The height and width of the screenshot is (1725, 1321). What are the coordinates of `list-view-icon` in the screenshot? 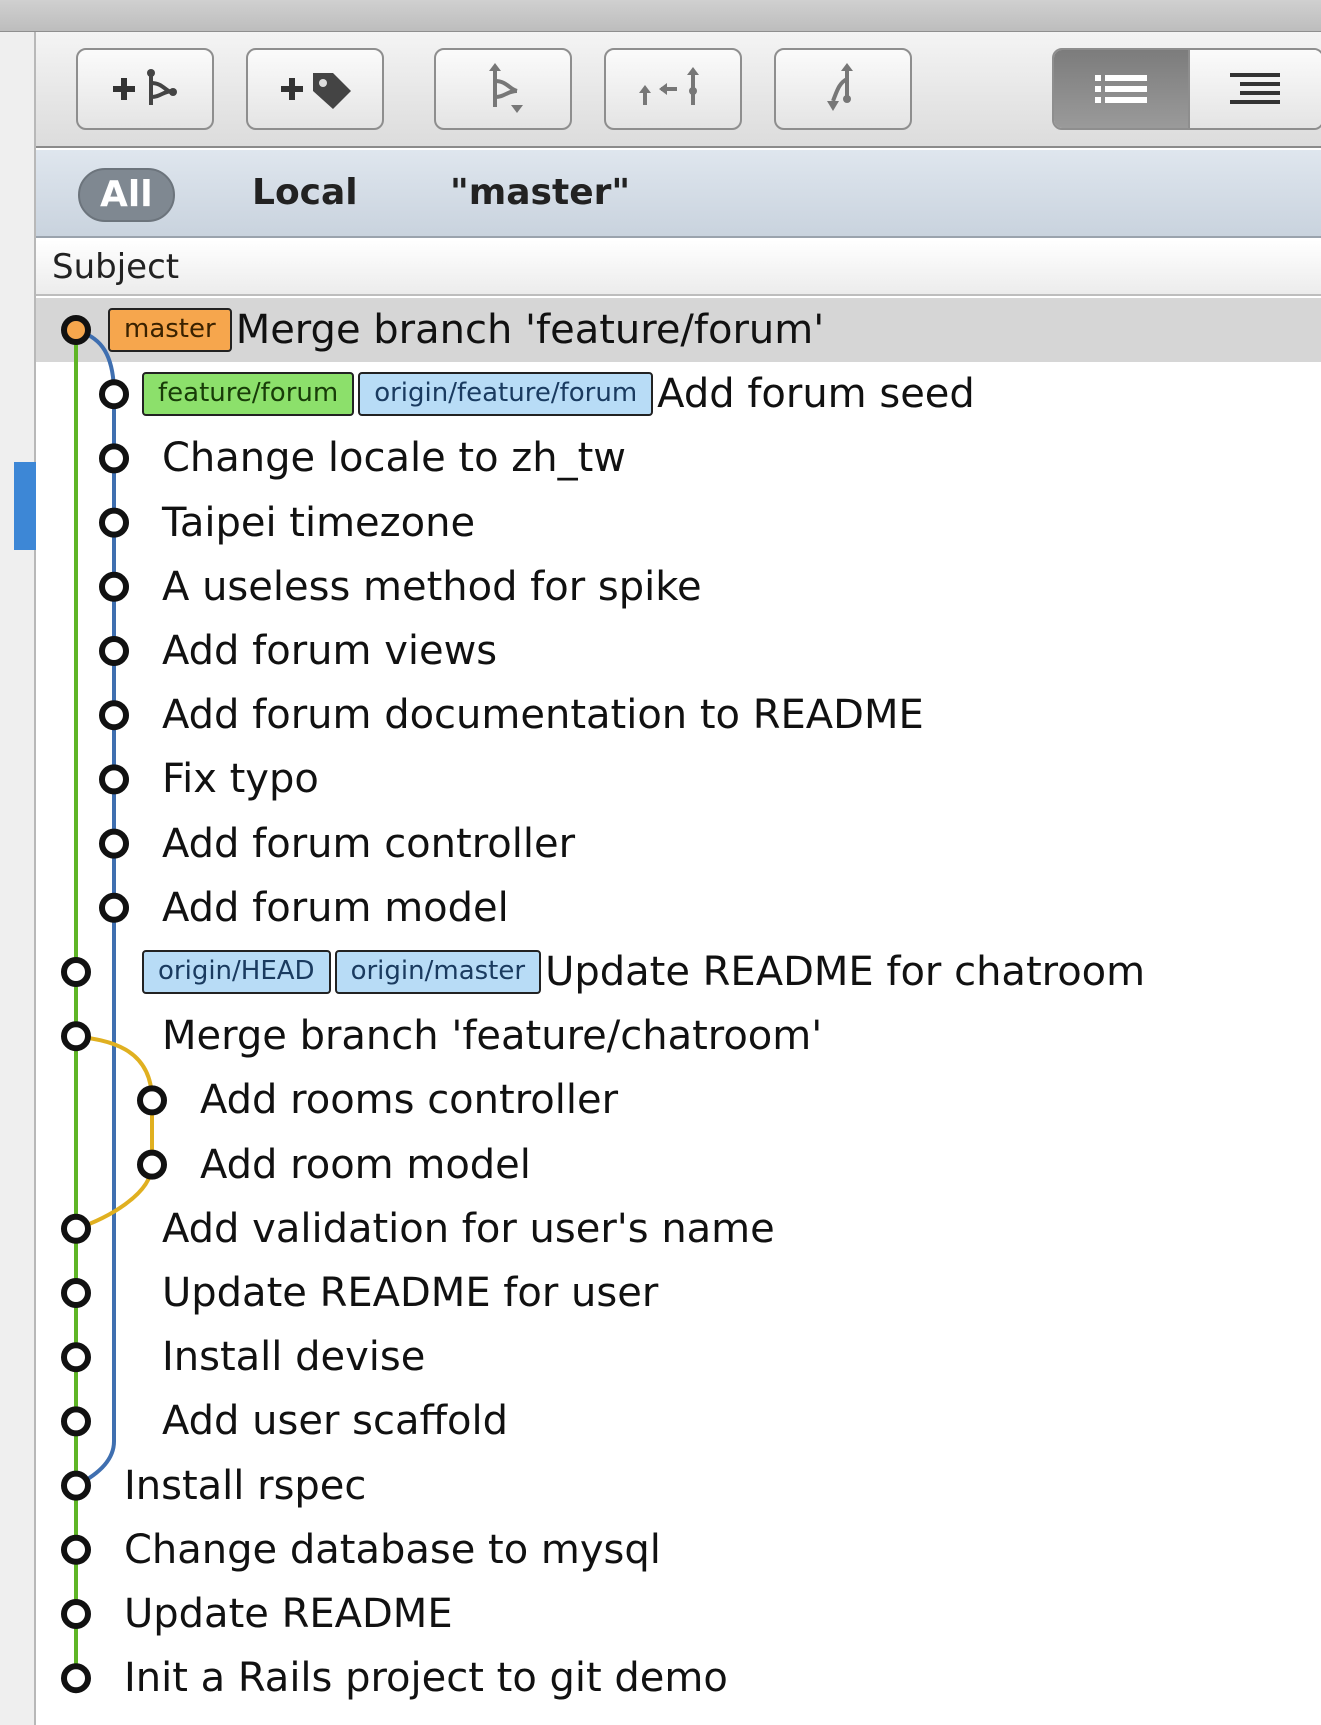 It's located at (1121, 89).